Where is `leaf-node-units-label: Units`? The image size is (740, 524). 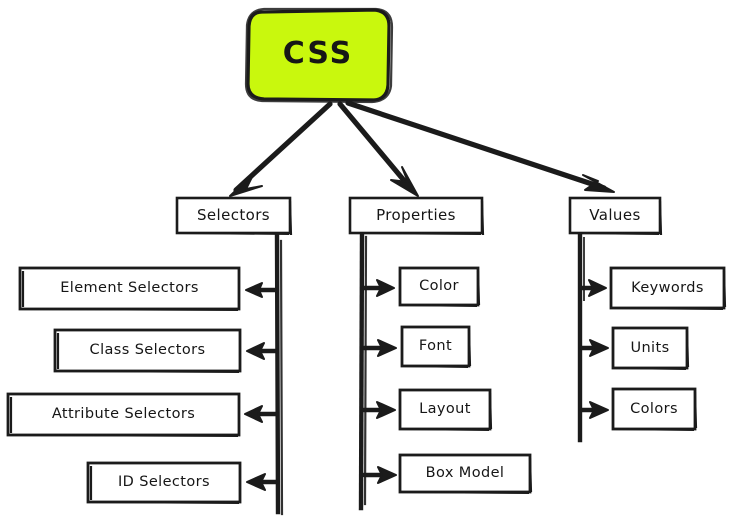
leaf-node-units-label: Units is located at coordinates (650, 347).